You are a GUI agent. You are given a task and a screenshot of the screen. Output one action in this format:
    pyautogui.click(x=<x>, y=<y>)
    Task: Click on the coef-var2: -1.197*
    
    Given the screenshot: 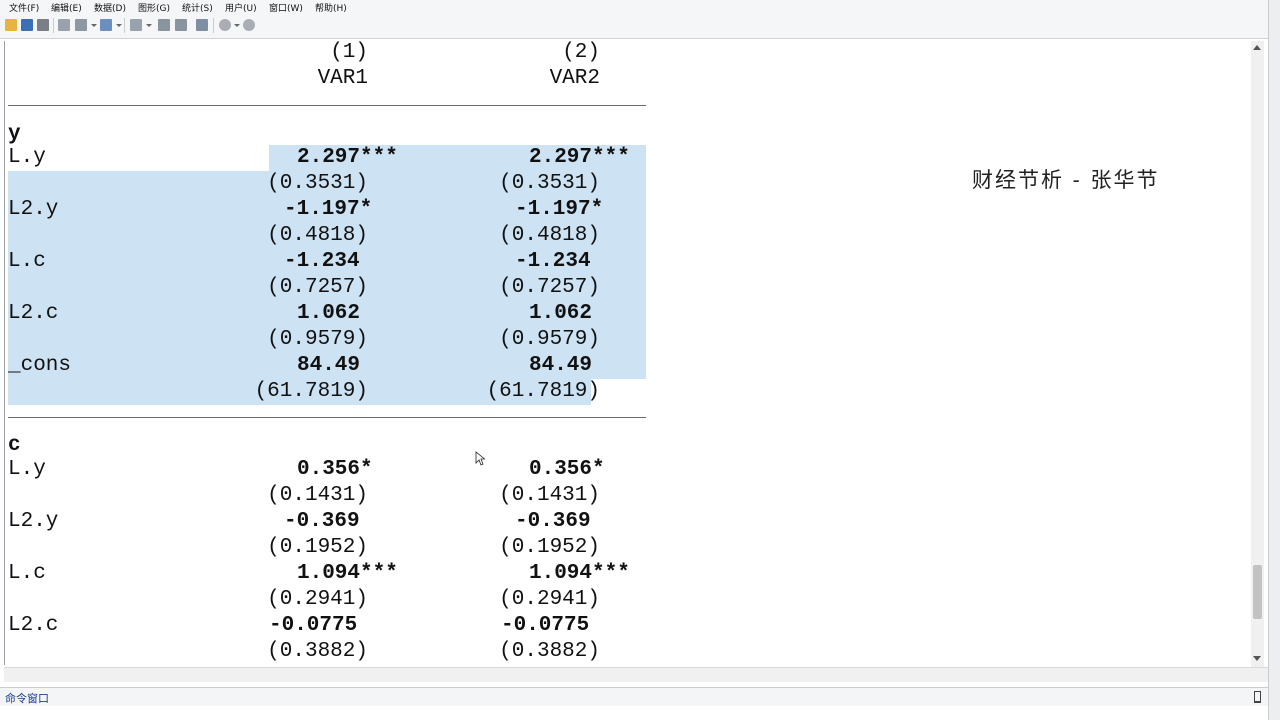 What is the action you would take?
    pyautogui.click(x=559, y=209)
    